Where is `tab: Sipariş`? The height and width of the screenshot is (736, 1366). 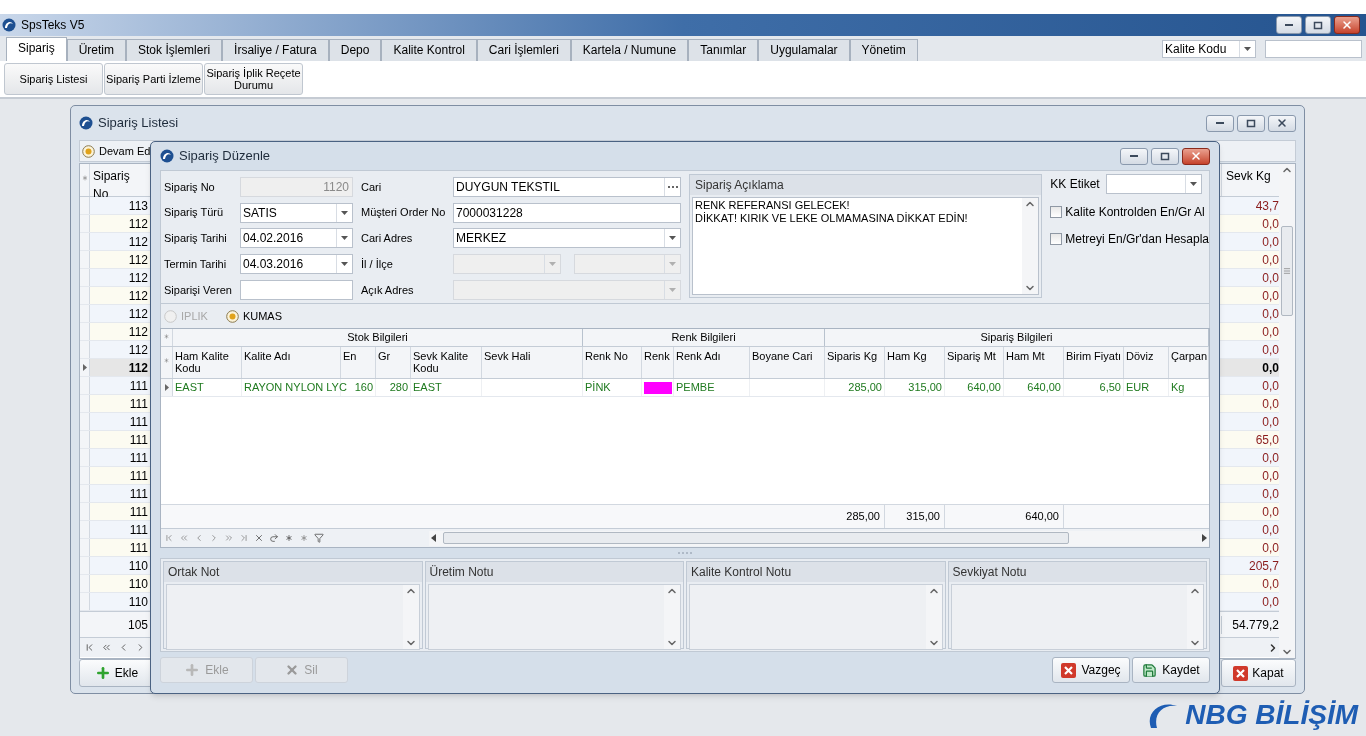
tab: Sipariş is located at coordinates (36, 49).